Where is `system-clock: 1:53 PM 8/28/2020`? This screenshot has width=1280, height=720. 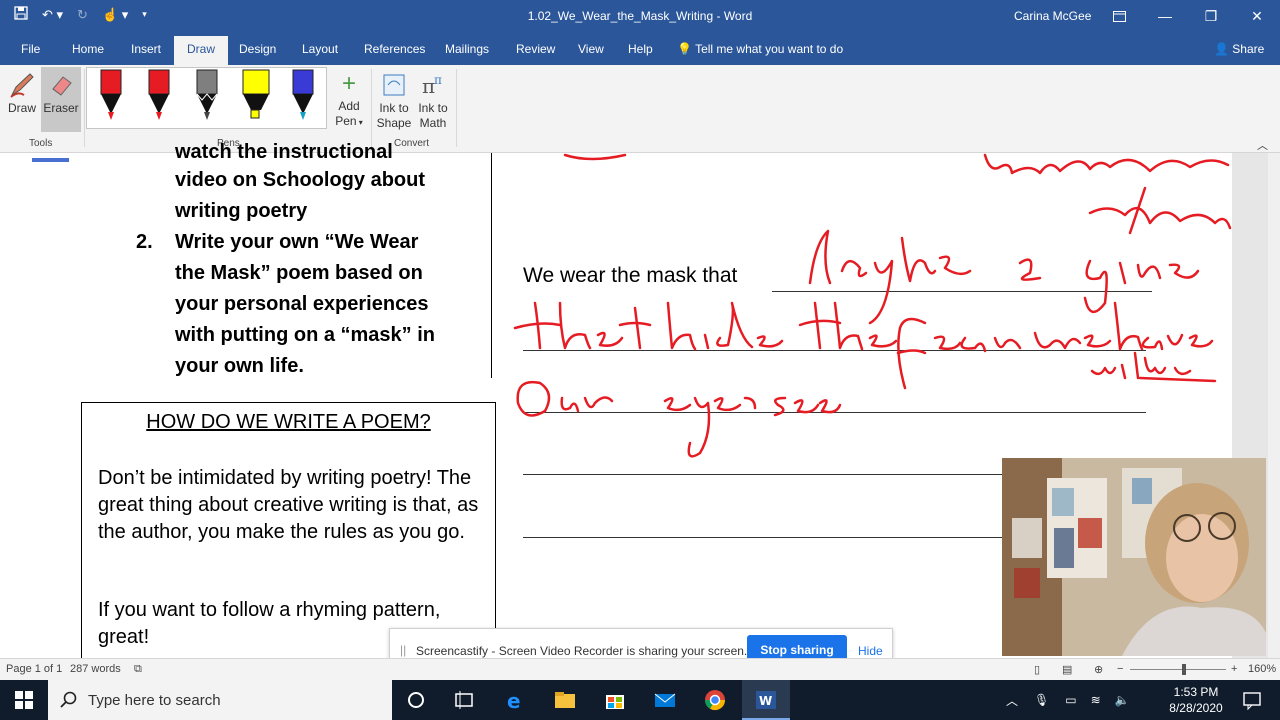 system-clock: 1:53 PM 8/28/2020 is located at coordinates (1196, 700).